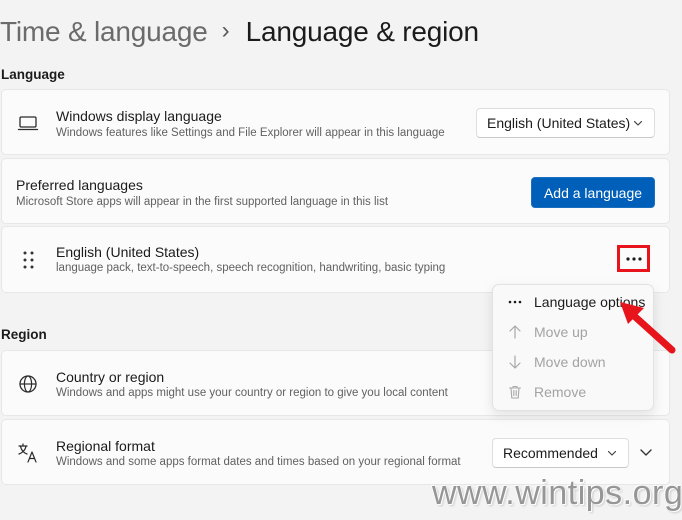 The height and width of the screenshot is (520, 682). What do you see at coordinates (362, 31) in the screenshot?
I see `page-title: Language & region` at bounding box center [362, 31].